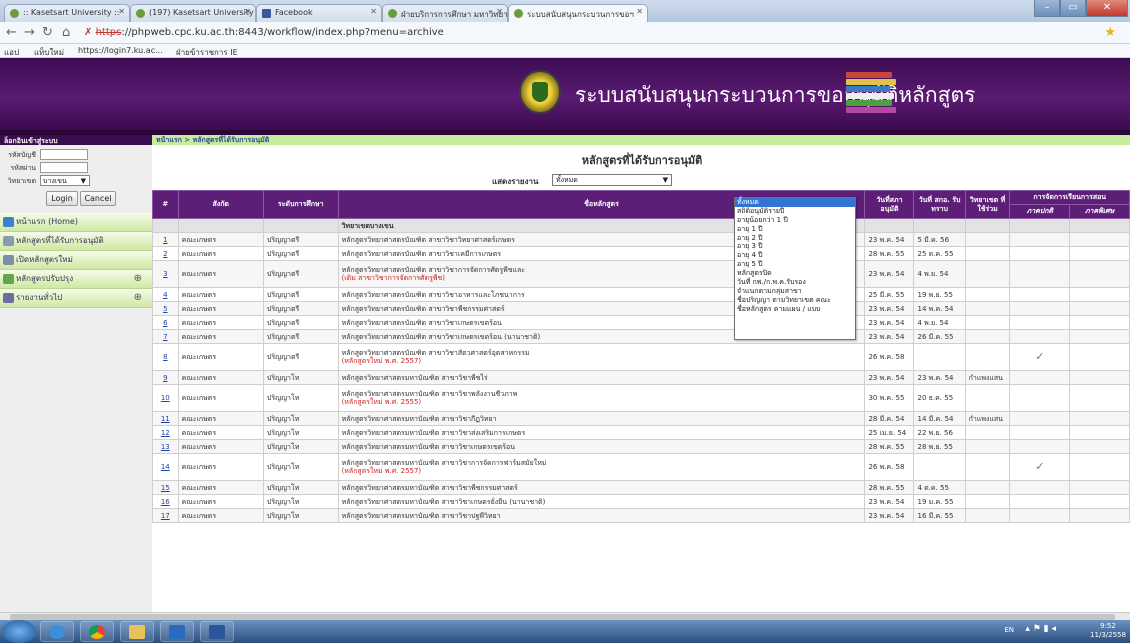 This screenshot has width=1130, height=643. Describe the element at coordinates (795, 300) in the screenshot. I see `dropdown-option: ชื่อปริญญา ตามวิทยาเขต คณะ` at that location.